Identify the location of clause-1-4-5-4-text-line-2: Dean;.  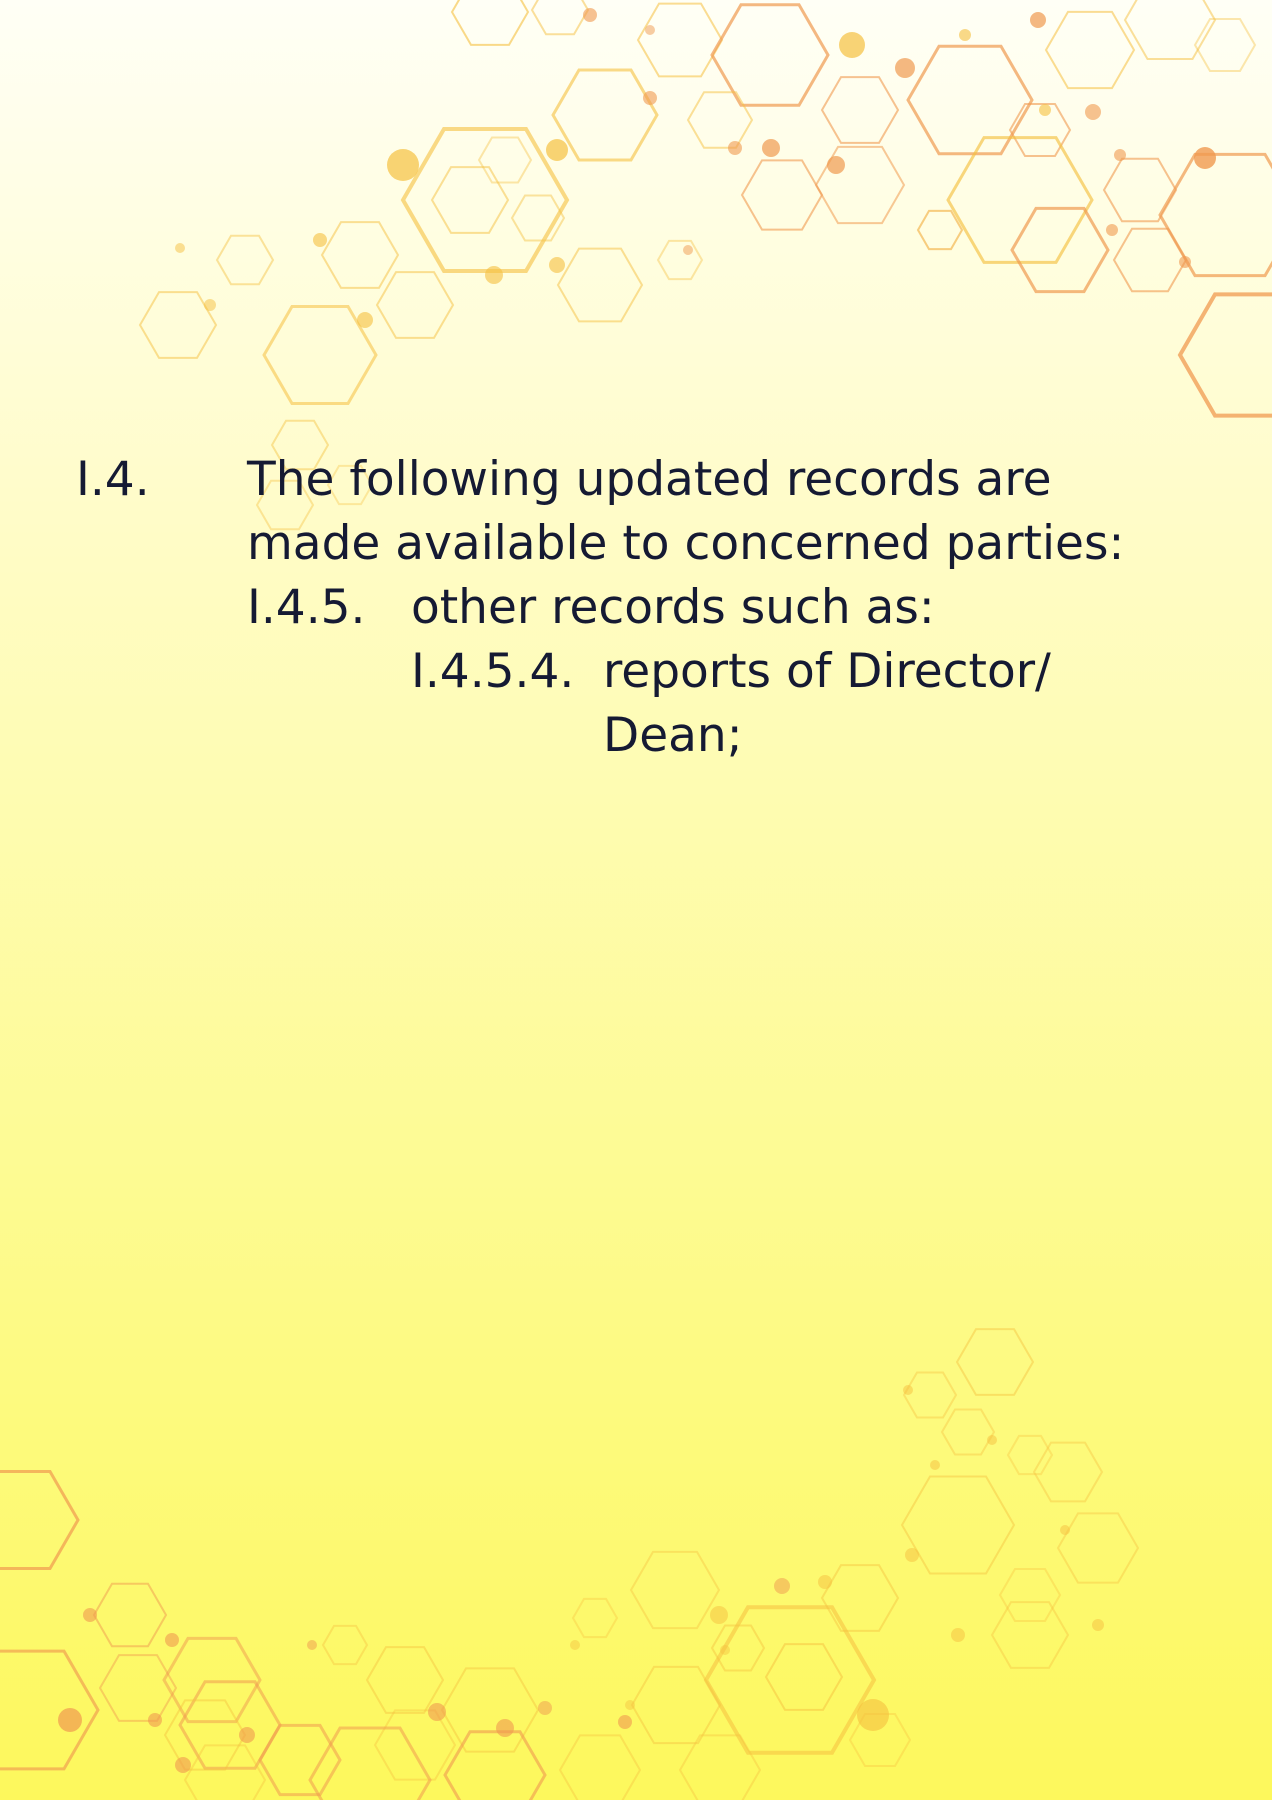
(673, 735).